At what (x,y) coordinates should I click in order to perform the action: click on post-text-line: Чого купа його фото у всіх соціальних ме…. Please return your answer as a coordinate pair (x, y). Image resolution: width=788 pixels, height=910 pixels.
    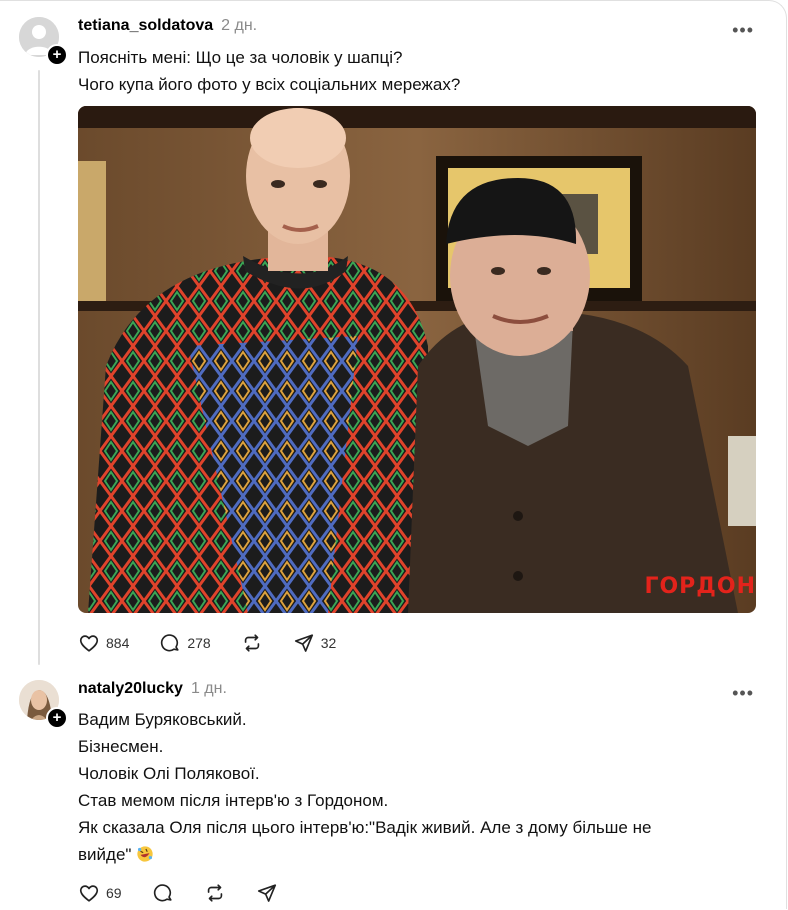
    Looking at the image, I should click on (269, 84).